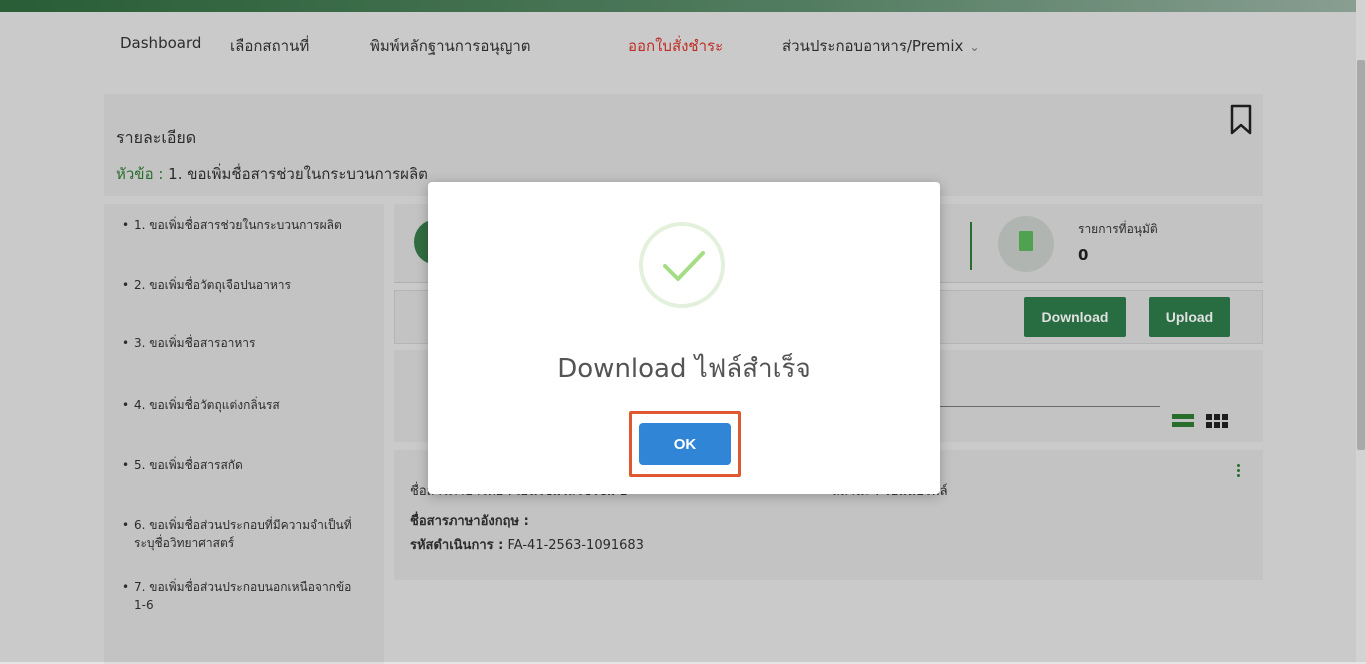 The width and height of the screenshot is (1366, 664). I want to click on ok-highlight-box: OK, so click(685, 444).